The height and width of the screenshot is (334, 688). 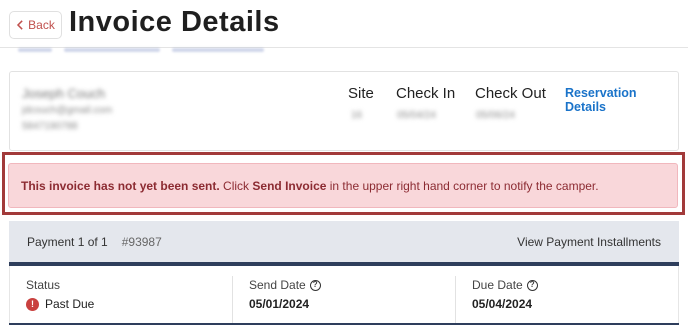 What do you see at coordinates (236, 185) in the screenshot?
I see `alert-text-1: Click` at bounding box center [236, 185].